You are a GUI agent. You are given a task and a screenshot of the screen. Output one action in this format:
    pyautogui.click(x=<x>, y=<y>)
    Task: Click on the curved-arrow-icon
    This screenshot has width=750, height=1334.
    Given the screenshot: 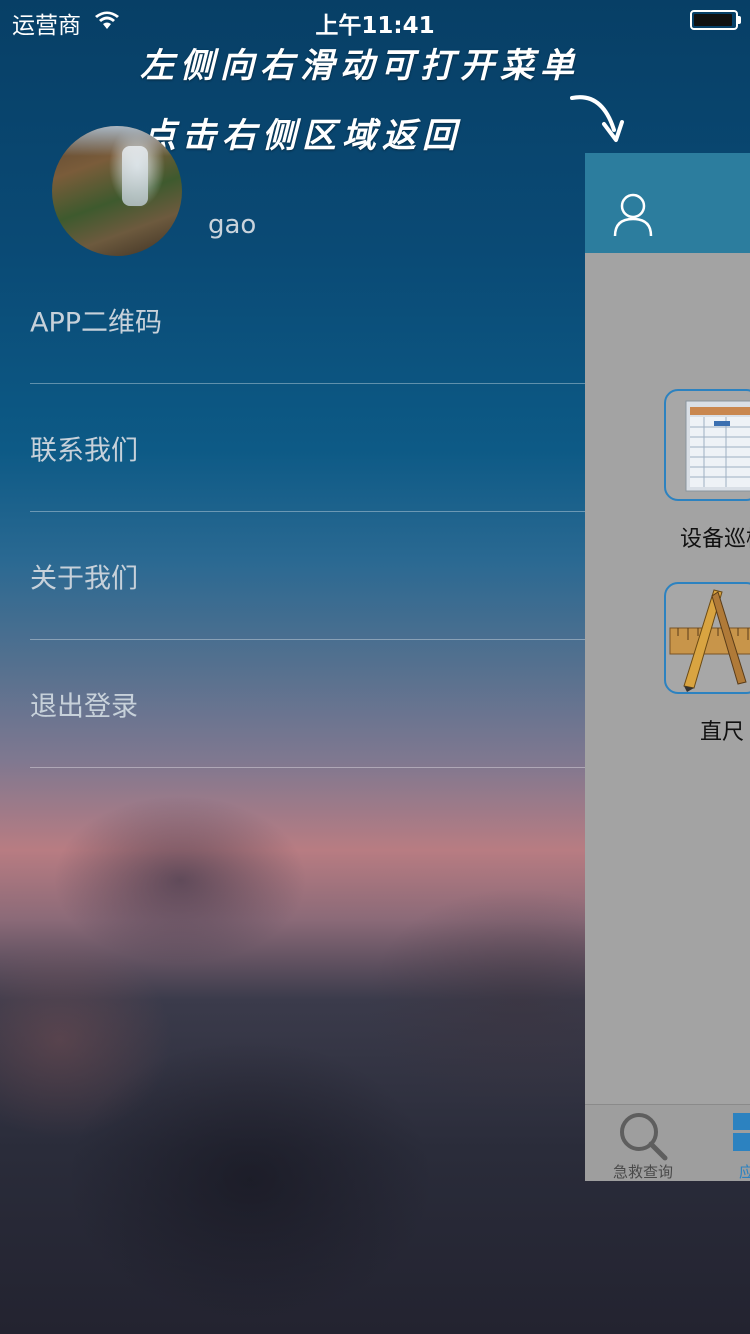 What is the action you would take?
    pyautogui.click(x=597, y=118)
    